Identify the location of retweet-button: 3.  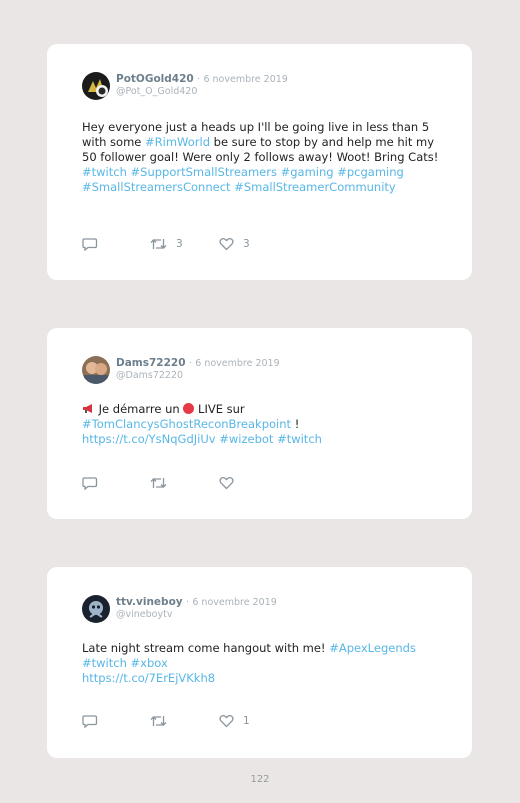
(166, 244).